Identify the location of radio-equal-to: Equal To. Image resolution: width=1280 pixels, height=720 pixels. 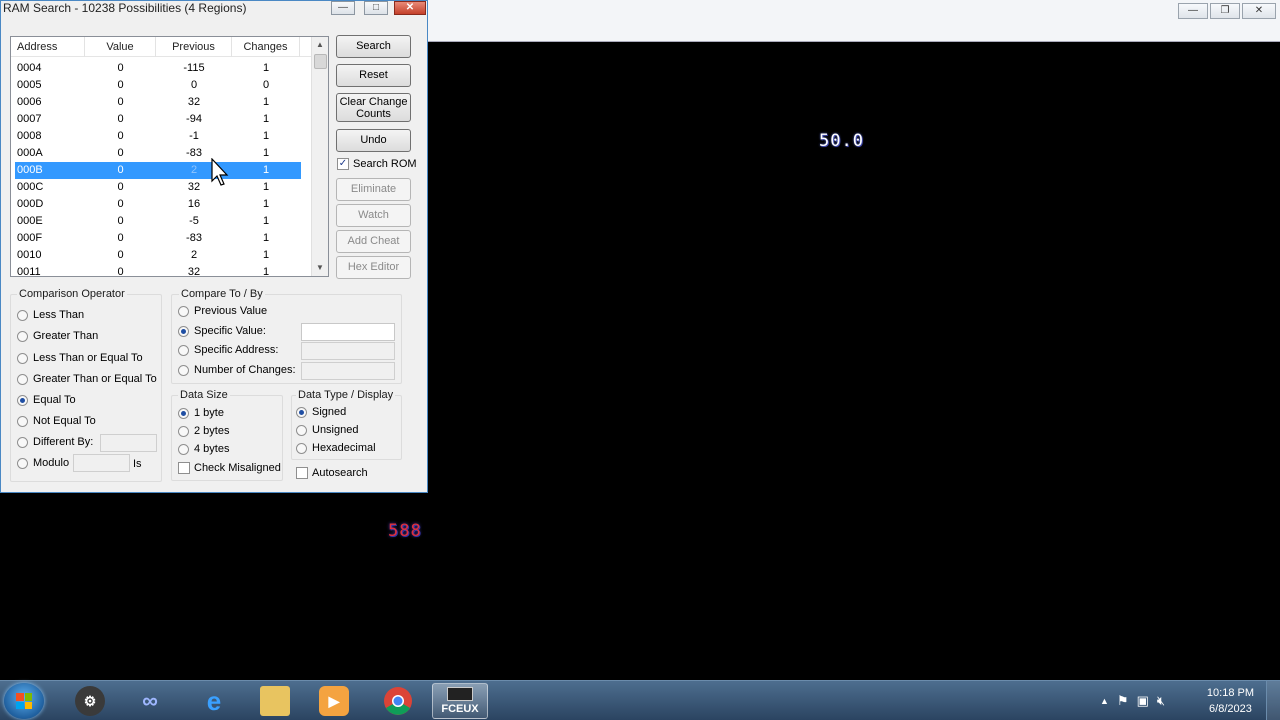
(46, 400).